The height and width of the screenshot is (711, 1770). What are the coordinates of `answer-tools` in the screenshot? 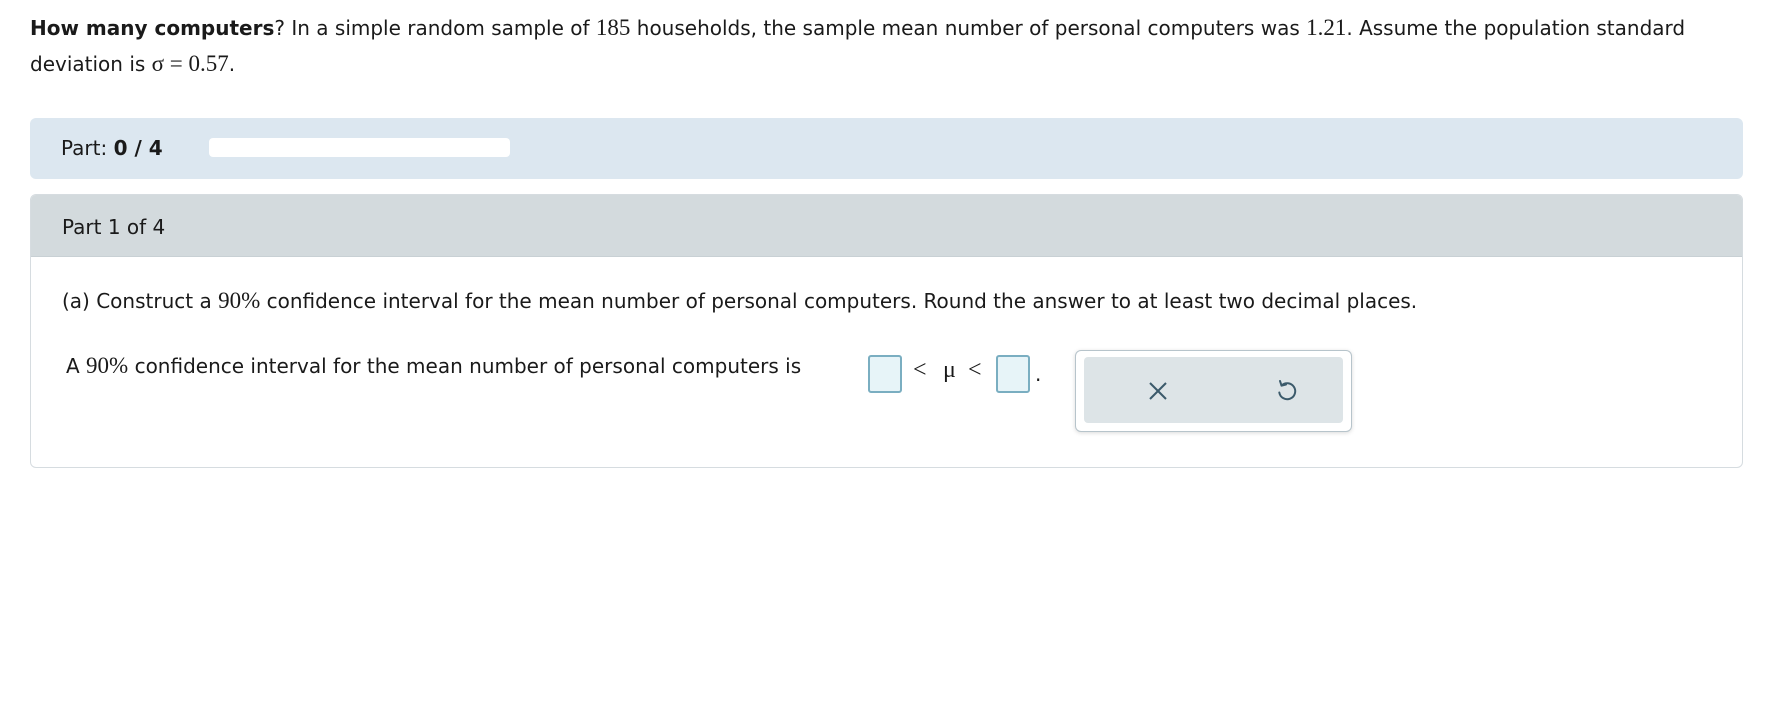 It's located at (1213, 390).